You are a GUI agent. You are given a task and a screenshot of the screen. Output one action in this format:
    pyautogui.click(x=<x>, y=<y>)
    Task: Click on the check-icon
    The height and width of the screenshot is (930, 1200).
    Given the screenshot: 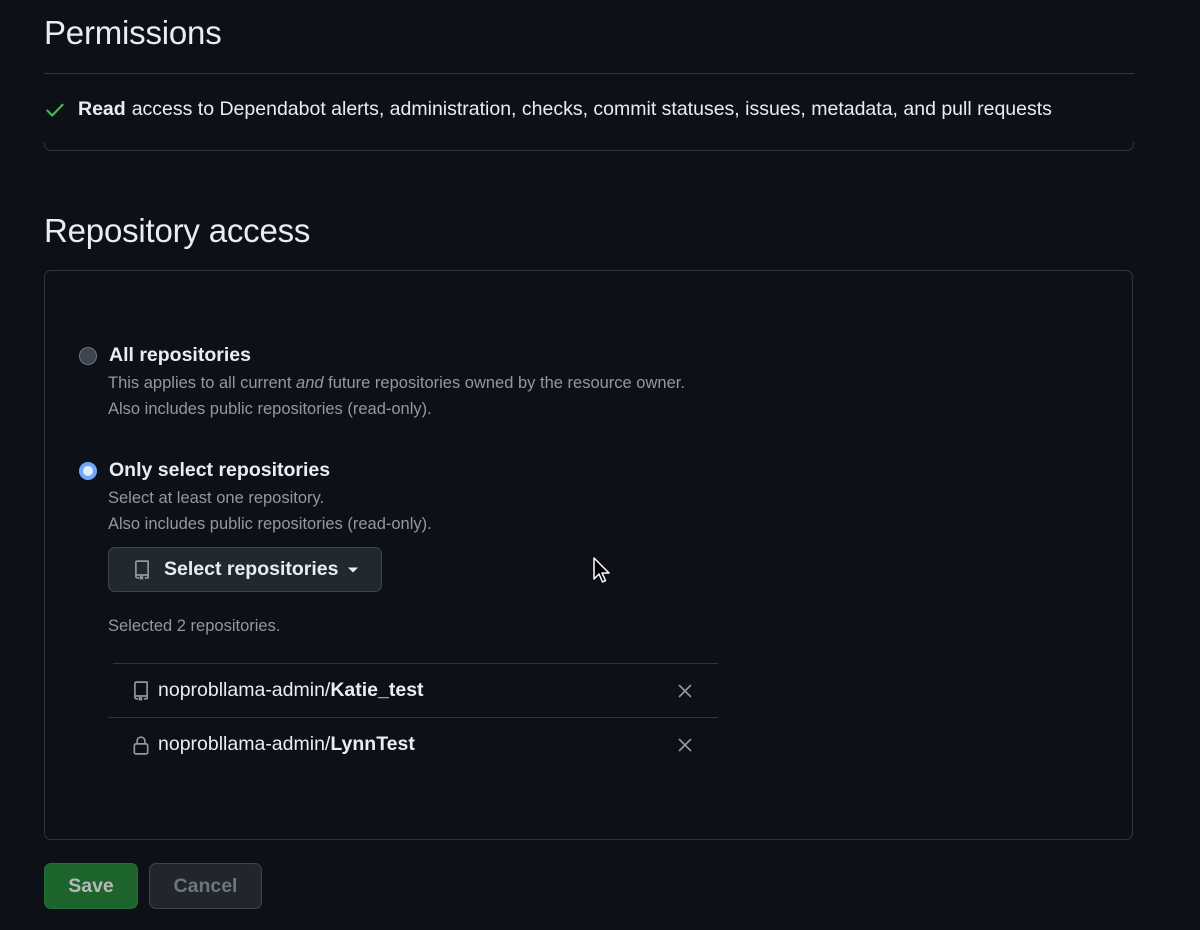 What is the action you would take?
    pyautogui.click(x=55, y=110)
    